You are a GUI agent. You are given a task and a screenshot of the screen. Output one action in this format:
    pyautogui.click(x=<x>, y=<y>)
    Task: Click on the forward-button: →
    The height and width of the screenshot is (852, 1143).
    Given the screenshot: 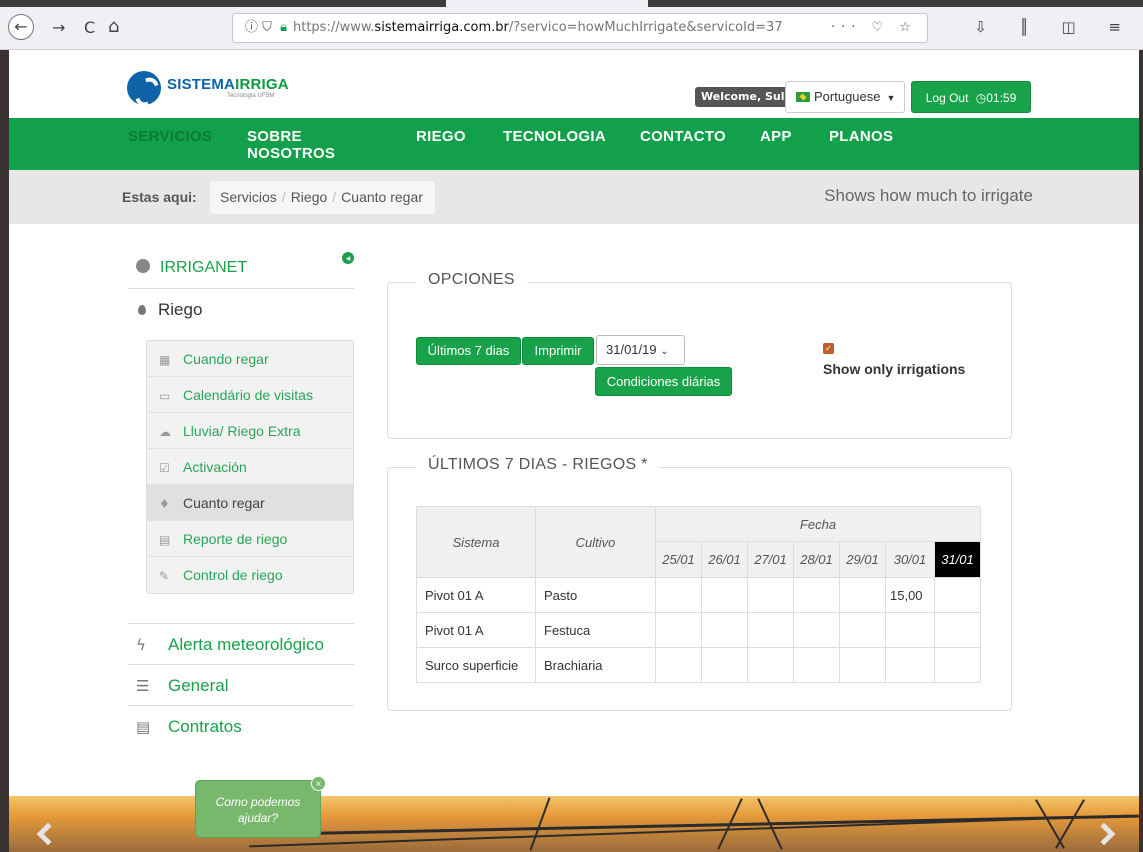 What is the action you would take?
    pyautogui.click(x=58, y=27)
    